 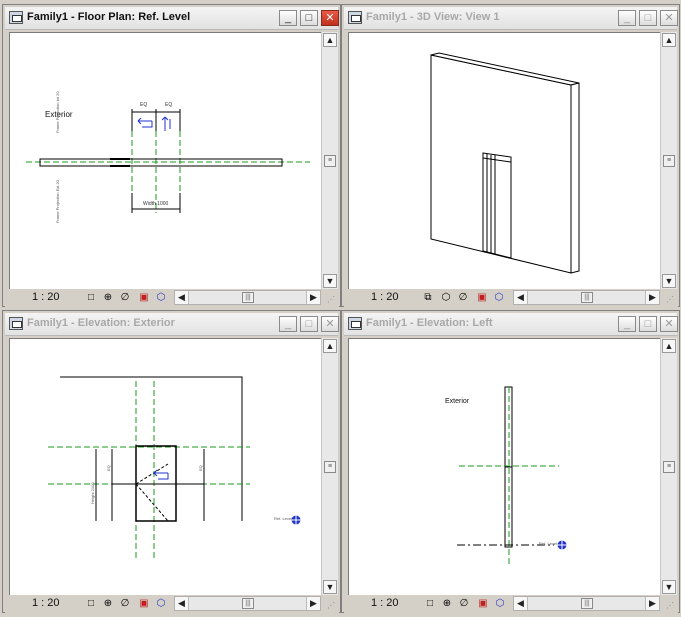 I want to click on frame-projection-ext-label: Frame Projection Ext 20, so click(x=57, y=201).